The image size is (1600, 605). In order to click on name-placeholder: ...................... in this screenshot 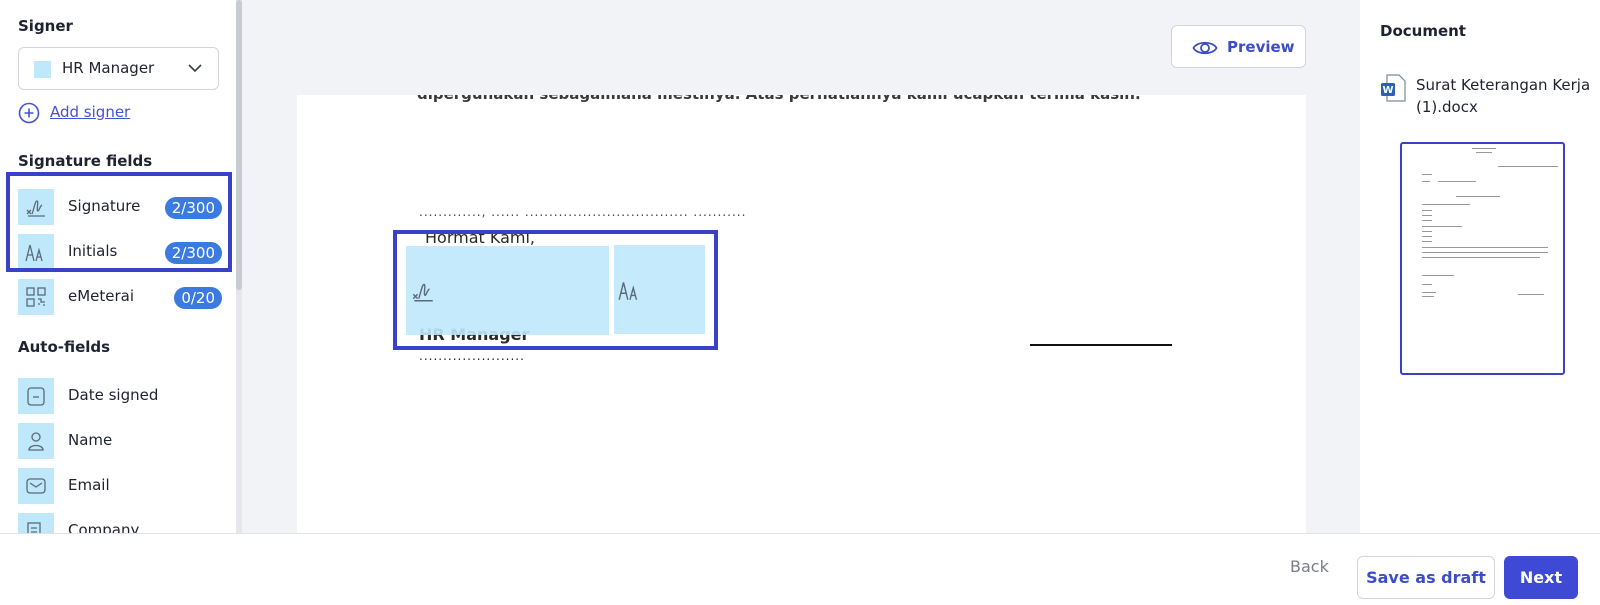, I will do `click(472, 356)`.